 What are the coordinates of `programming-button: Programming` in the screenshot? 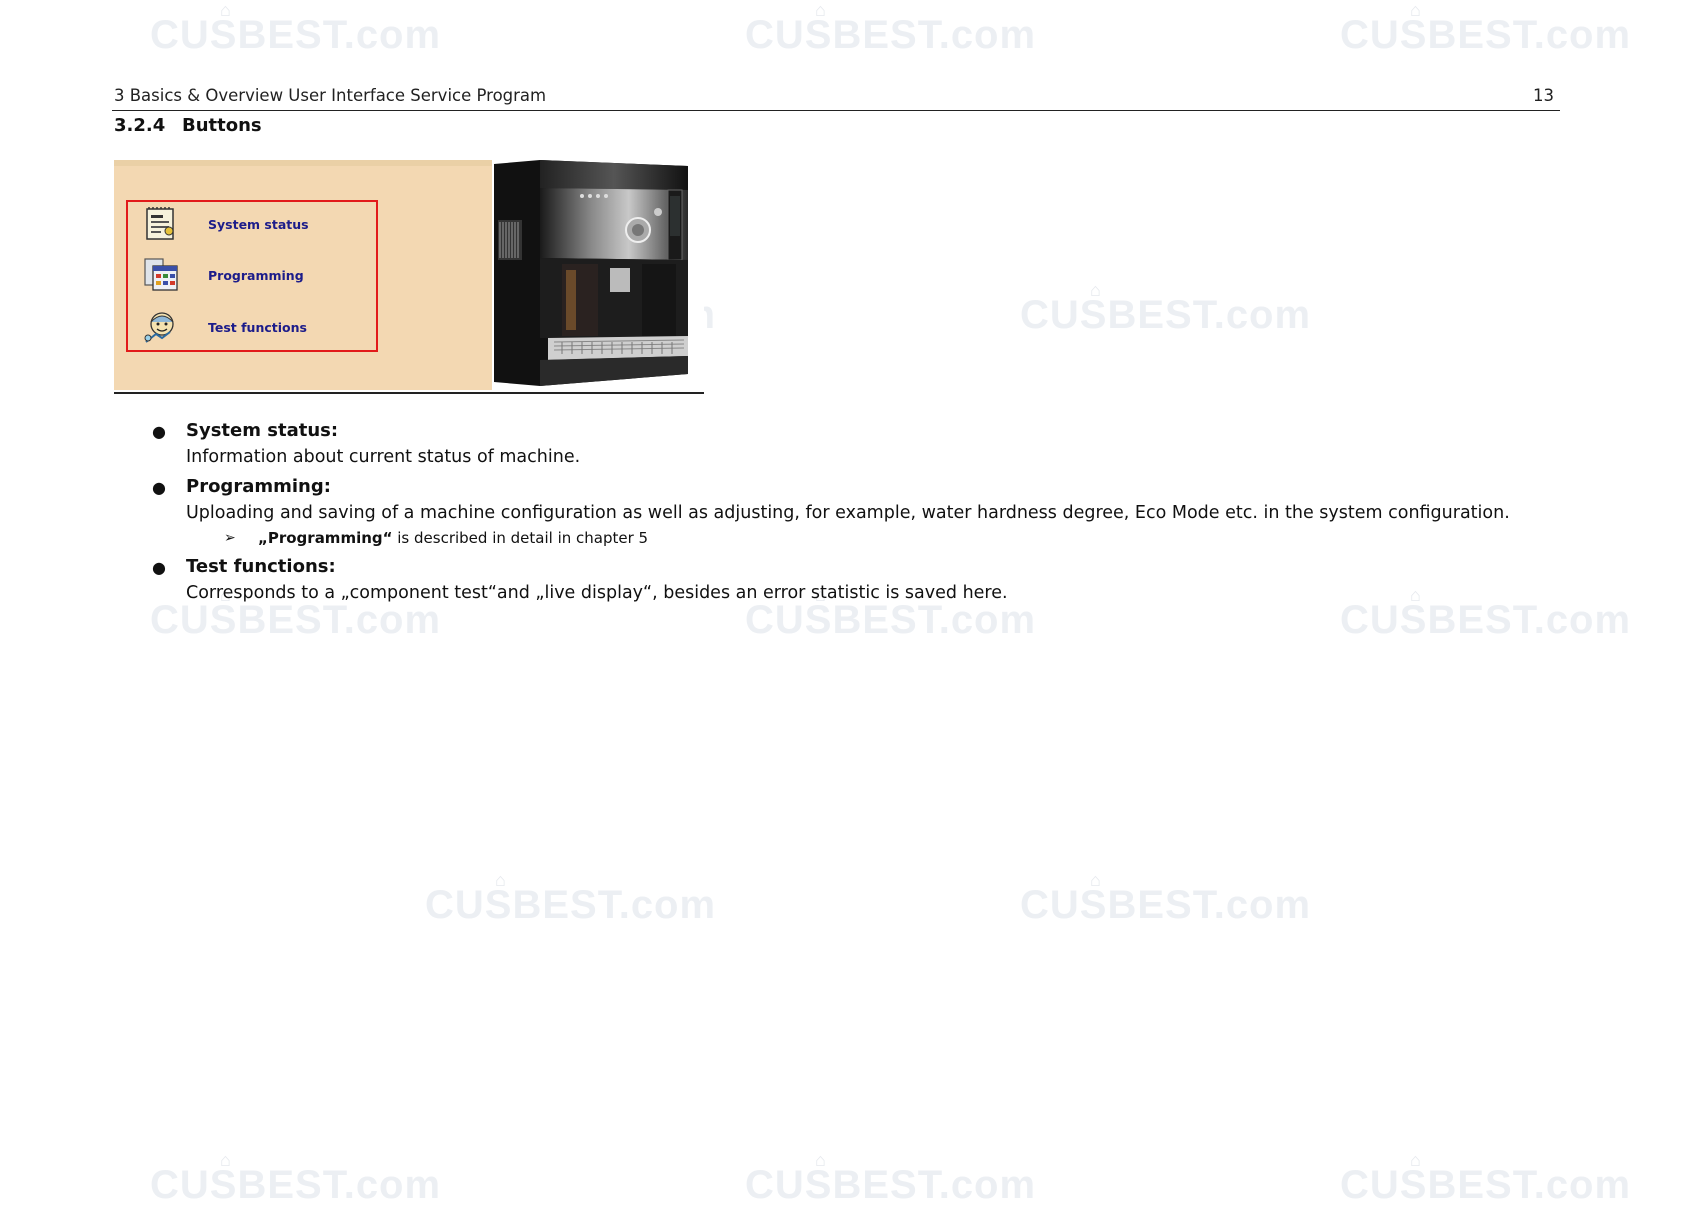 It's located at (223, 275).